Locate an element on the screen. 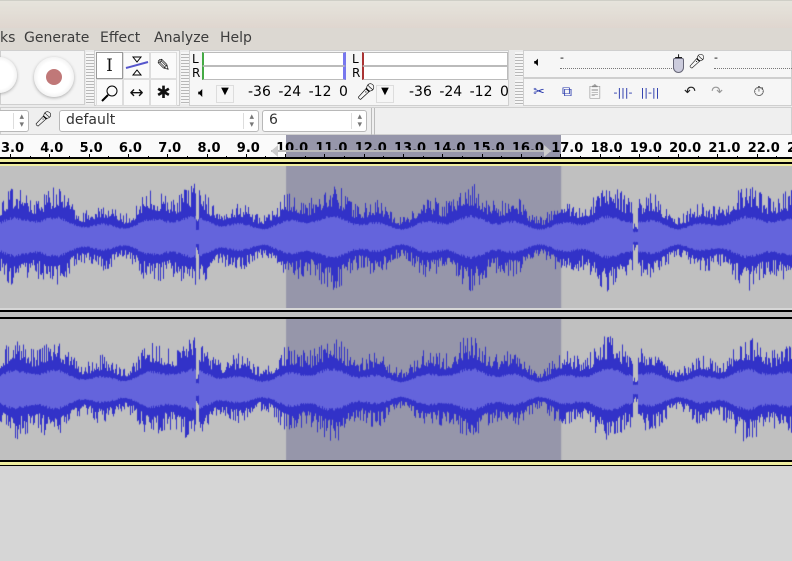 The height and width of the screenshot is (561, 792). ruler-label: 15.0 is located at coordinates (488, 148).